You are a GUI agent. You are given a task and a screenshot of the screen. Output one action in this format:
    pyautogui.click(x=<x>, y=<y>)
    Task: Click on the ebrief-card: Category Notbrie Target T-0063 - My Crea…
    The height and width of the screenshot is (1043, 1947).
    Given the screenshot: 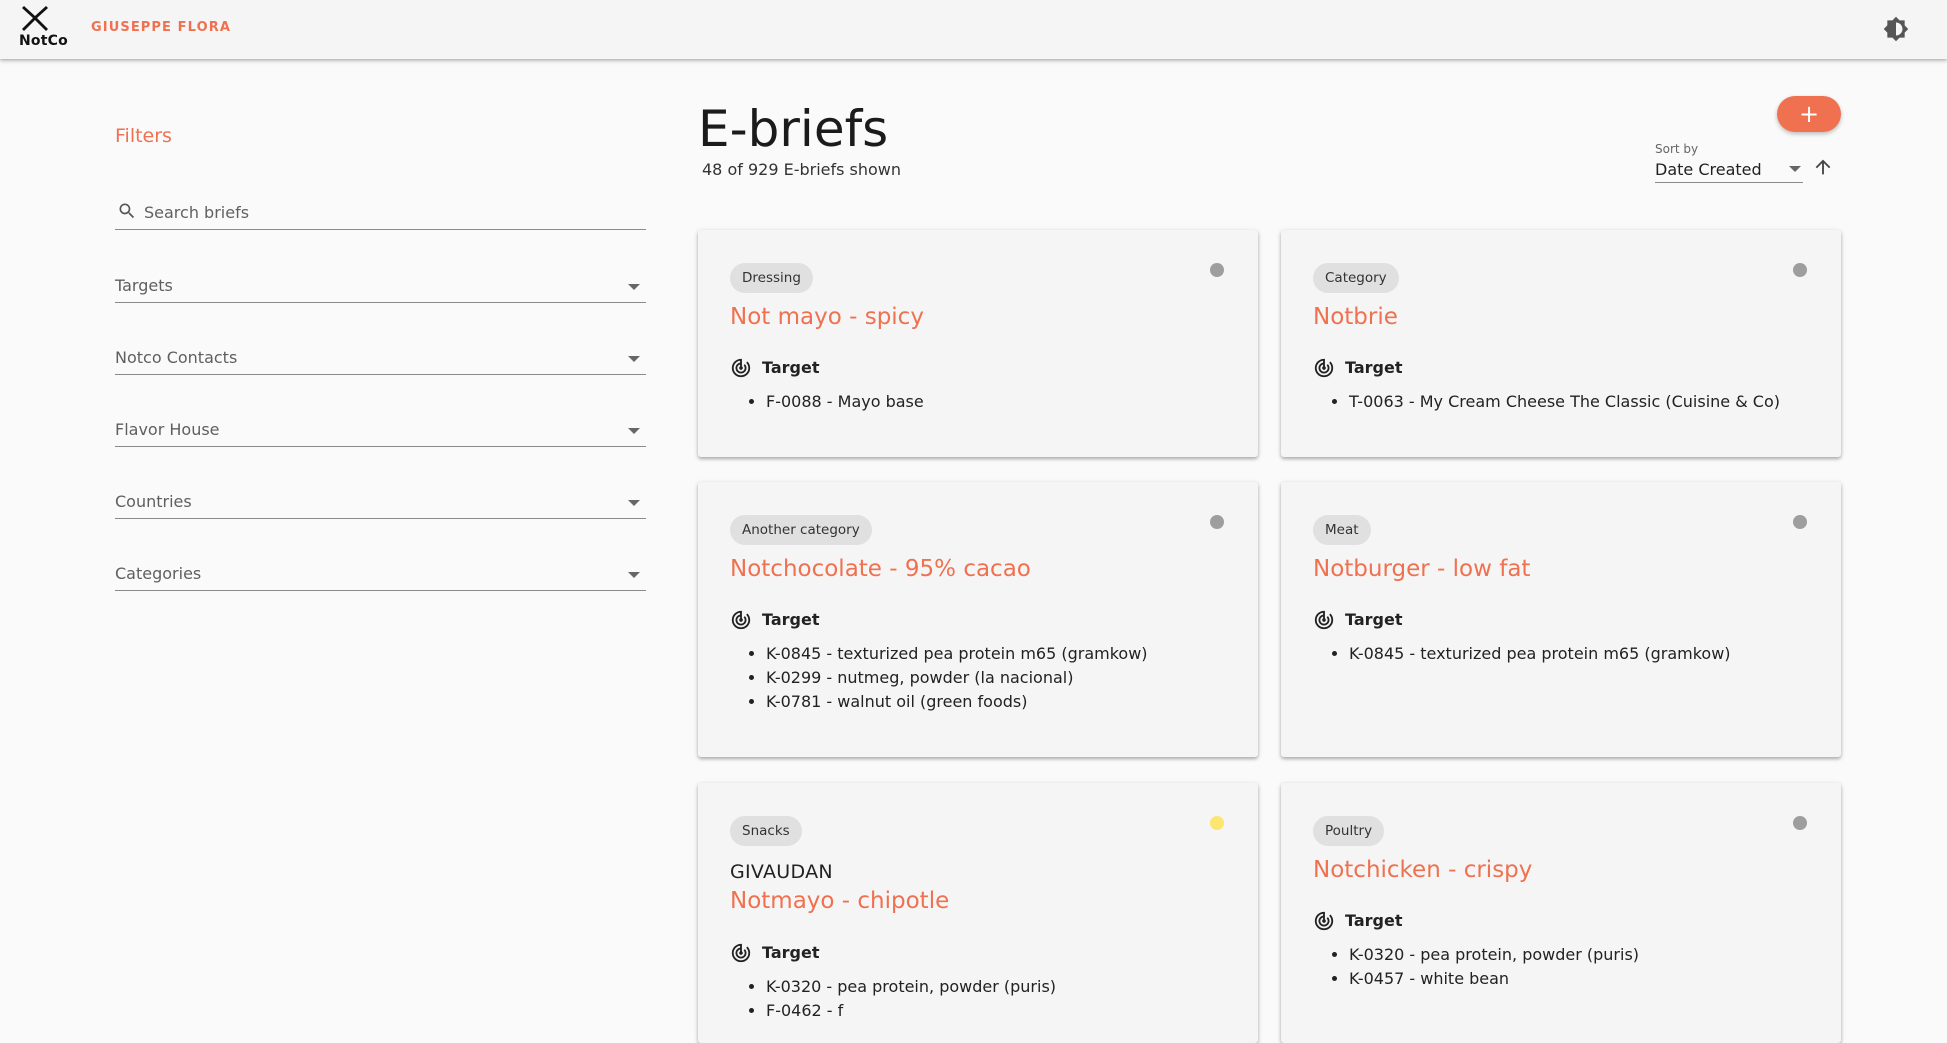 What is the action you would take?
    pyautogui.click(x=1561, y=343)
    